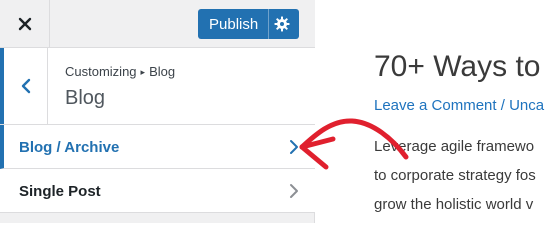 This screenshot has width=550, height=240. I want to click on post-excerpt-line: to corporate strategy fos, so click(455, 175).